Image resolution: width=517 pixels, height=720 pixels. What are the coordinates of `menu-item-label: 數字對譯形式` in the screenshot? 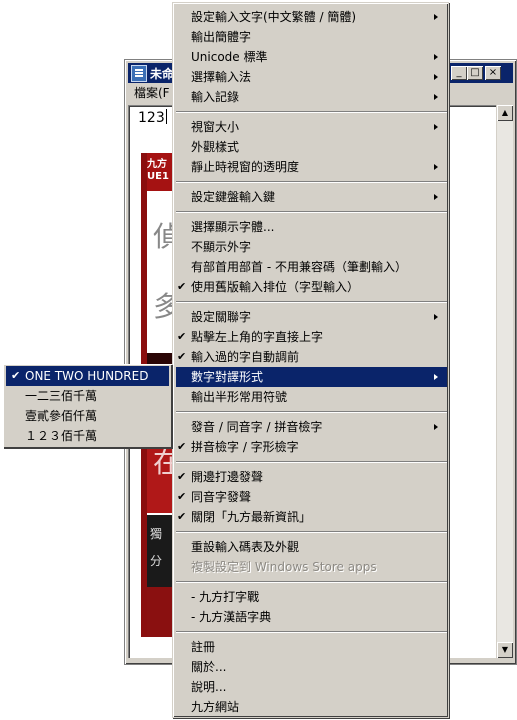 It's located at (227, 377).